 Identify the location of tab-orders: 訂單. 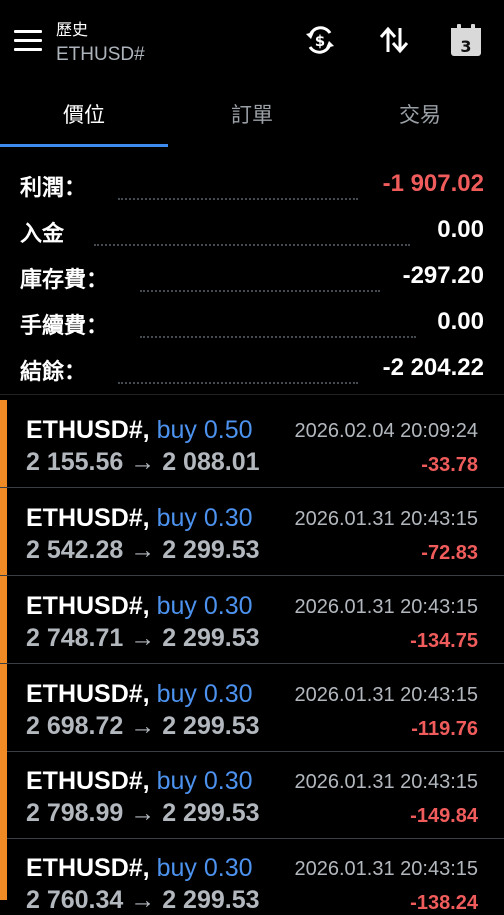
(252, 115).